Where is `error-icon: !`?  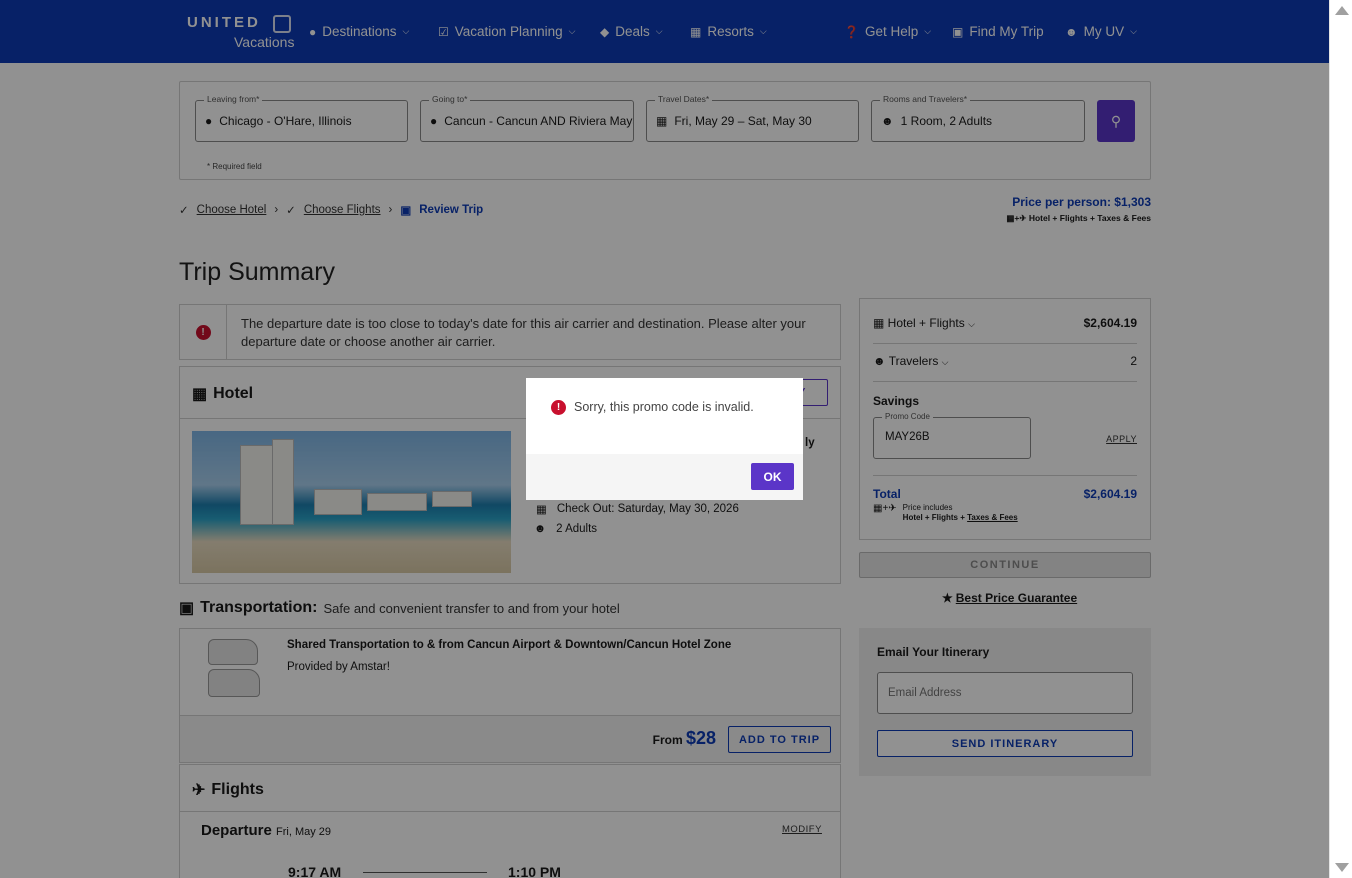 error-icon: ! is located at coordinates (558, 407).